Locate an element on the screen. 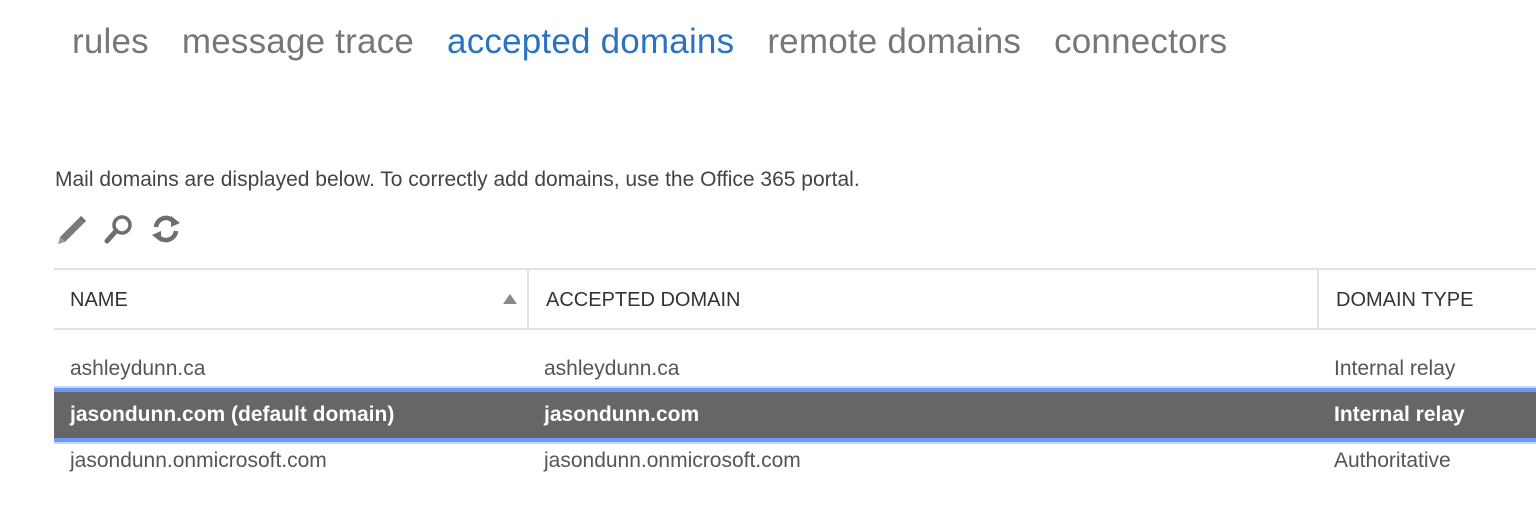 The image size is (1536, 518). column-header-name-label: NAME is located at coordinates (99, 299).